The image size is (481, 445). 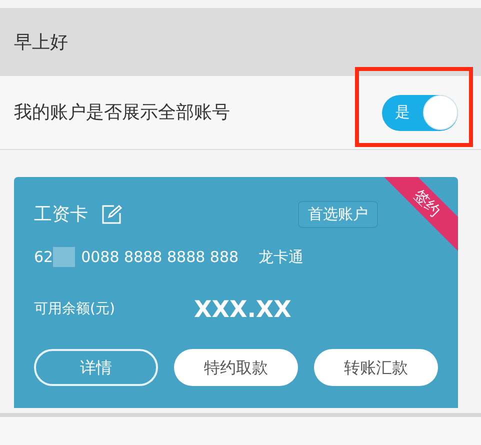 I want to click on action-button: 特约取款, so click(x=236, y=367).